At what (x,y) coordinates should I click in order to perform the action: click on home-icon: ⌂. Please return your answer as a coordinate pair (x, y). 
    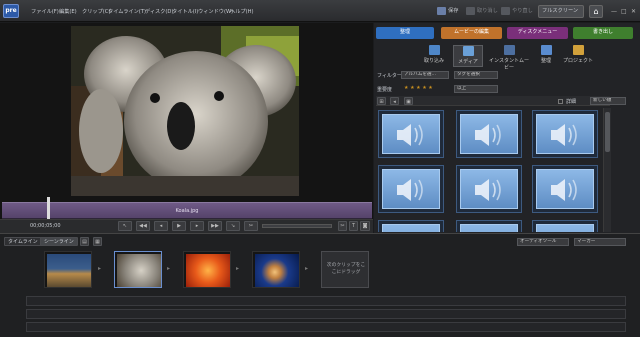
    Looking at the image, I should click on (596, 11).